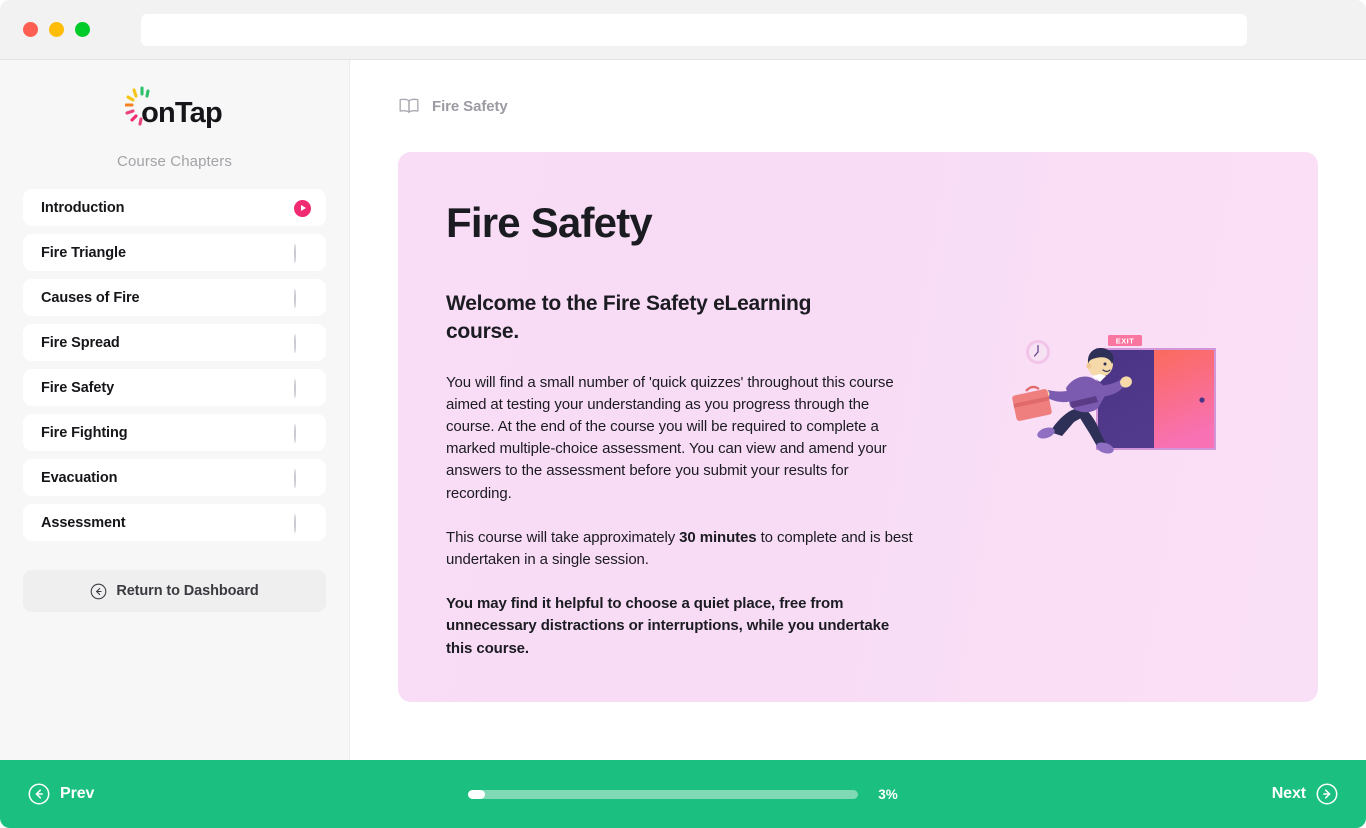  Describe the element at coordinates (187, 591) in the screenshot. I see `return-to-dashboard-label: Return to Dashboard` at that location.